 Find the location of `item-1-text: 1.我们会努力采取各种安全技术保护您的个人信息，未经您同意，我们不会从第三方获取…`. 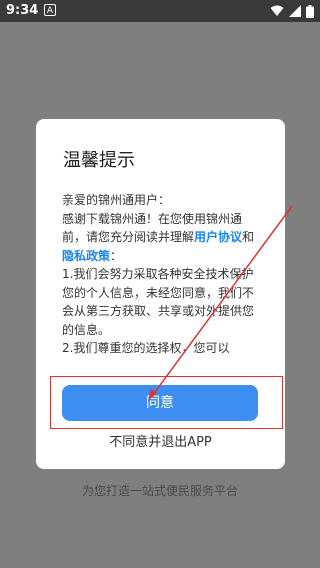

item-1-text: 1.我们会努力采取各种安全技术保护您的个人信息，未经您同意，我们不会从第三方获取… is located at coordinates (158, 302).